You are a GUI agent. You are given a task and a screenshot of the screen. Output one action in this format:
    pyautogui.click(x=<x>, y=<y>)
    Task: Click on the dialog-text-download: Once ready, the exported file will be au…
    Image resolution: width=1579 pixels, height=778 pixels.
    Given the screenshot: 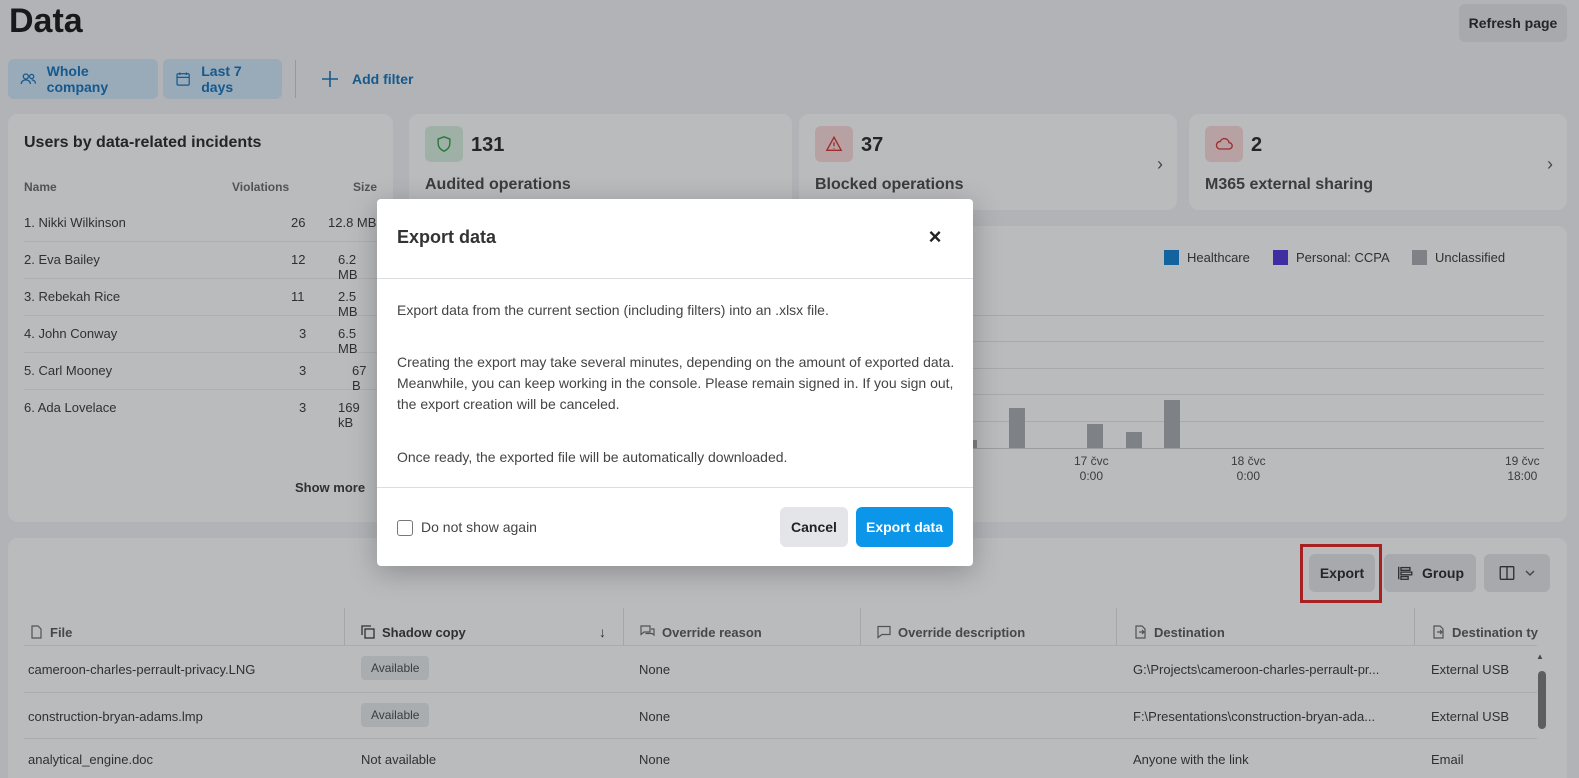 What is the action you would take?
    pyautogui.click(x=592, y=457)
    